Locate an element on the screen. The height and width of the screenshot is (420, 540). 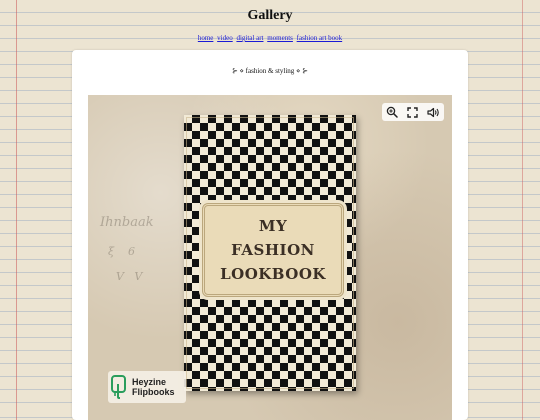
brand-line-1: Heyzine is located at coordinates (149, 382).